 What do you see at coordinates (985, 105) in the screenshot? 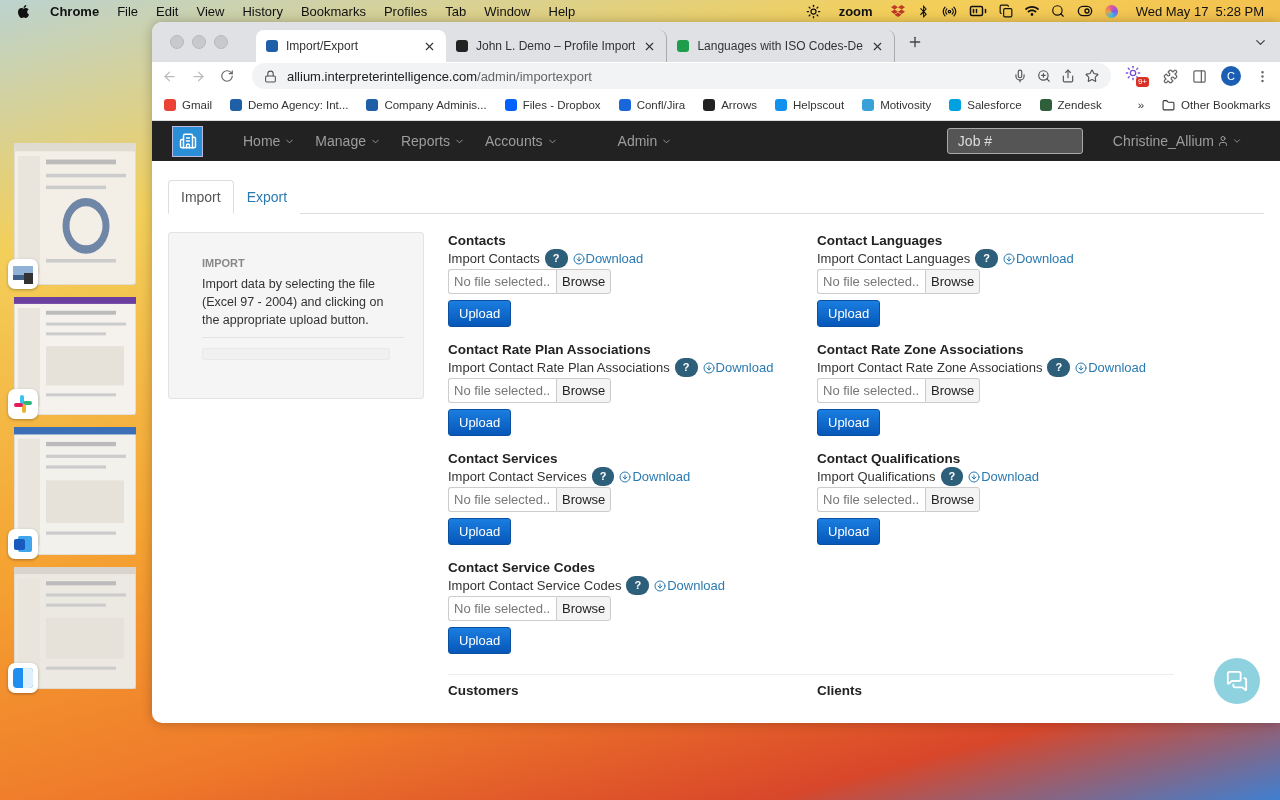
I see `bookmark-item: Salesforce` at bounding box center [985, 105].